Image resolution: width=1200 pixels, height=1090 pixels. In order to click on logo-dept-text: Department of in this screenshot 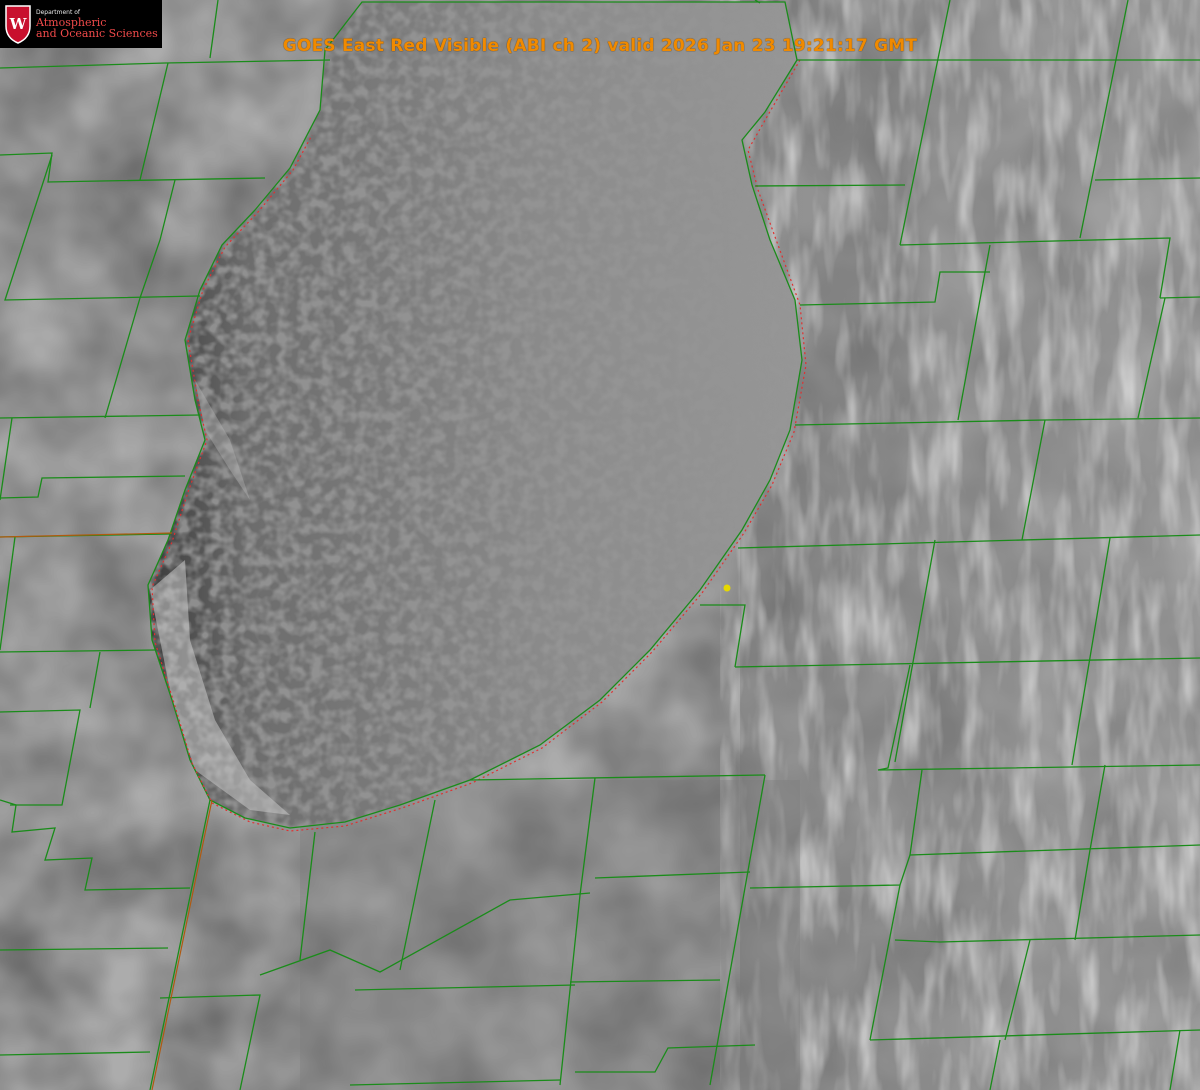, I will do `click(58, 12)`.